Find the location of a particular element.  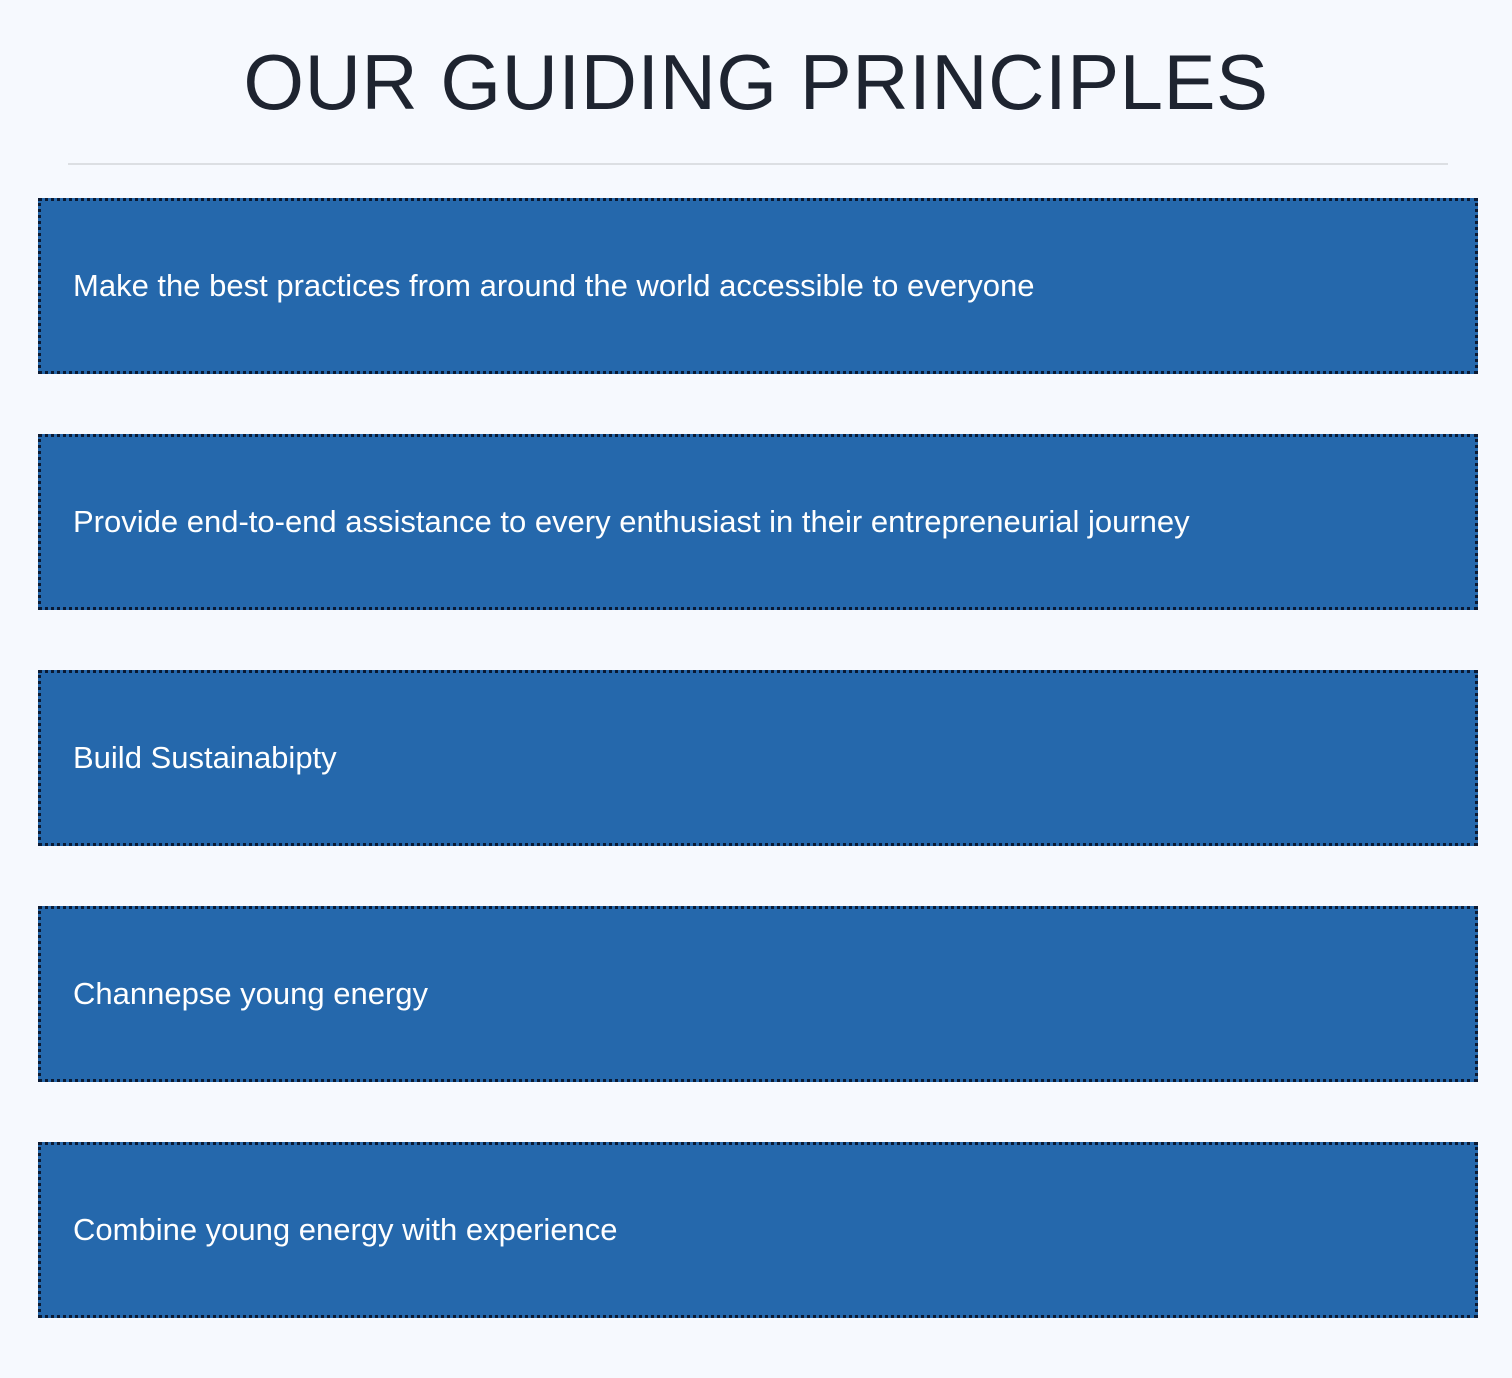

principle-text-5: Combine young energy with experience is located at coordinates (345, 1229).